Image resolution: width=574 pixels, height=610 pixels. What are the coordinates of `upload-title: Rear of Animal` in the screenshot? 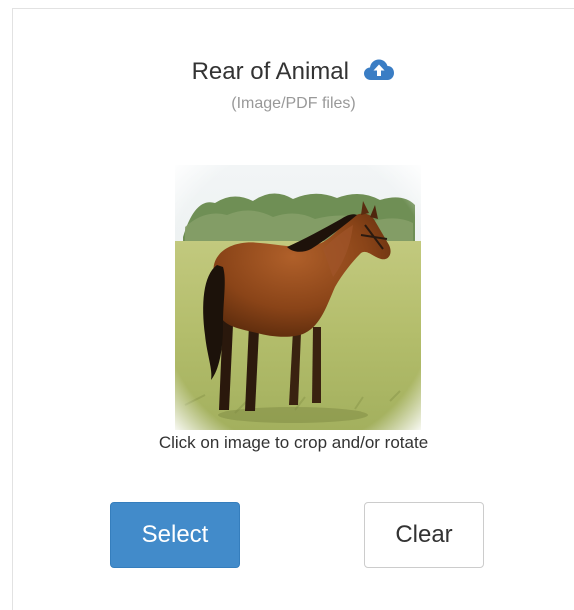 It's located at (270, 71).